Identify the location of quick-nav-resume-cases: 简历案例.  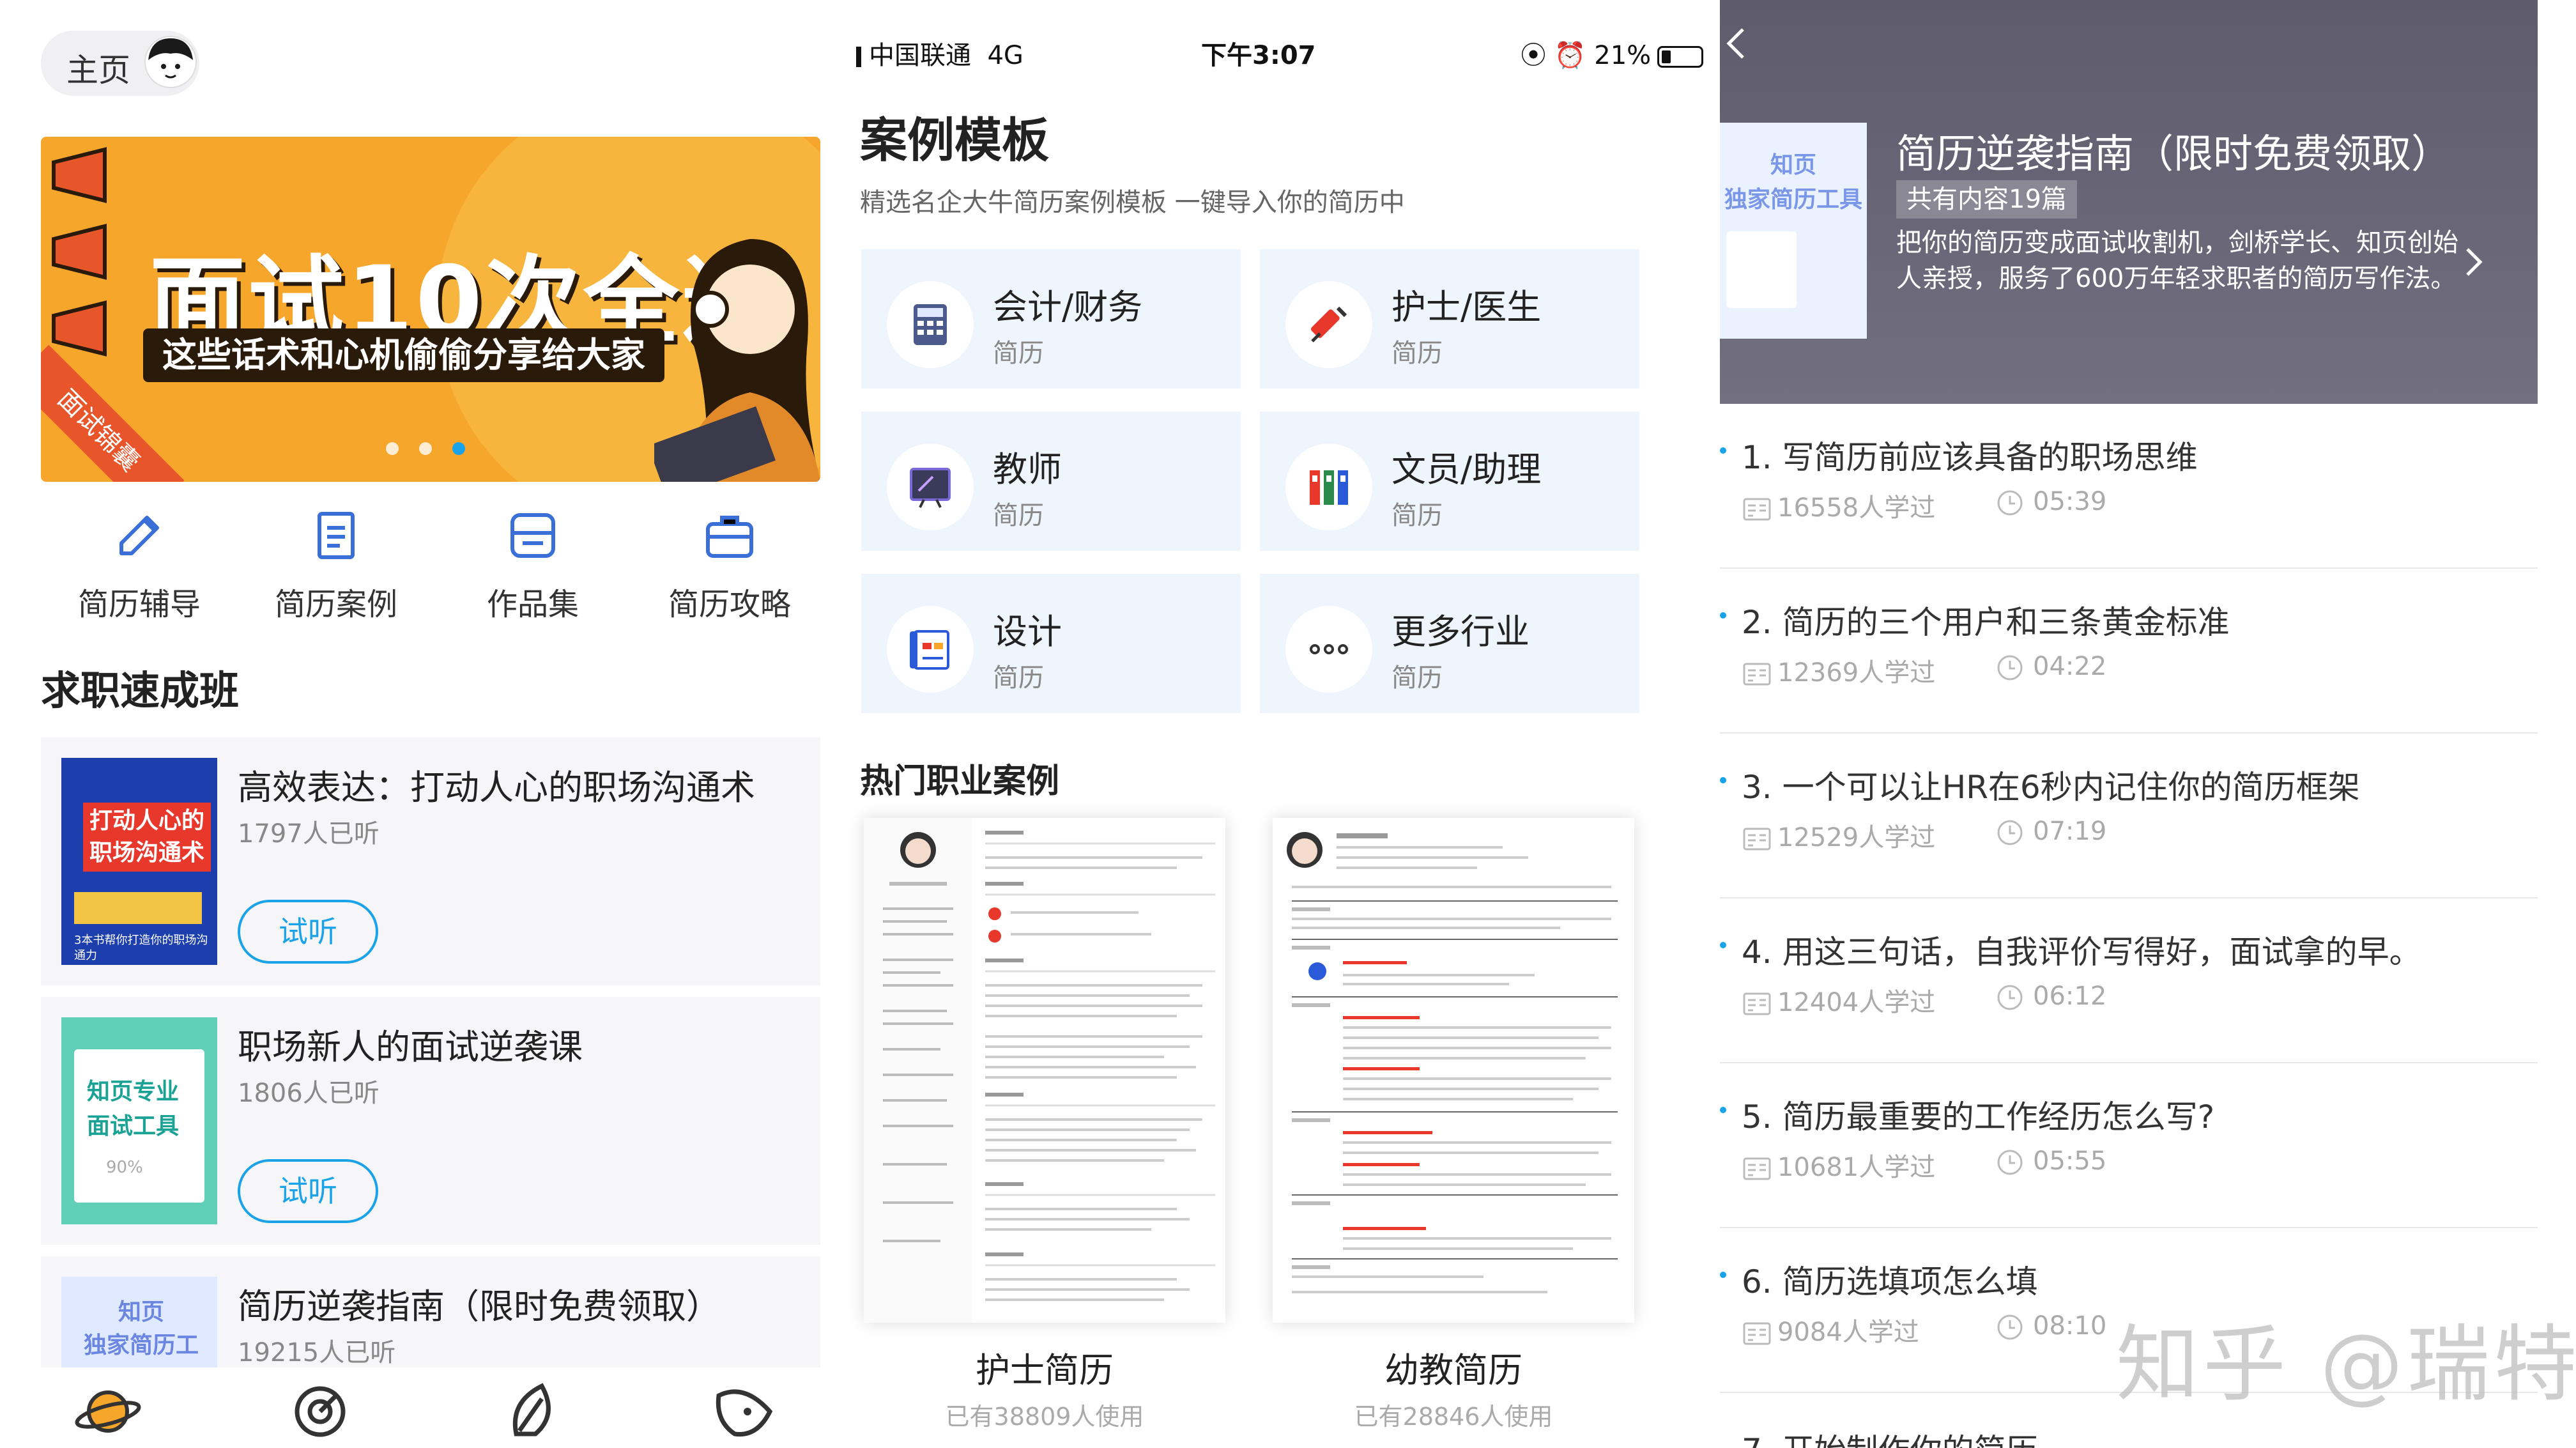
(336, 564).